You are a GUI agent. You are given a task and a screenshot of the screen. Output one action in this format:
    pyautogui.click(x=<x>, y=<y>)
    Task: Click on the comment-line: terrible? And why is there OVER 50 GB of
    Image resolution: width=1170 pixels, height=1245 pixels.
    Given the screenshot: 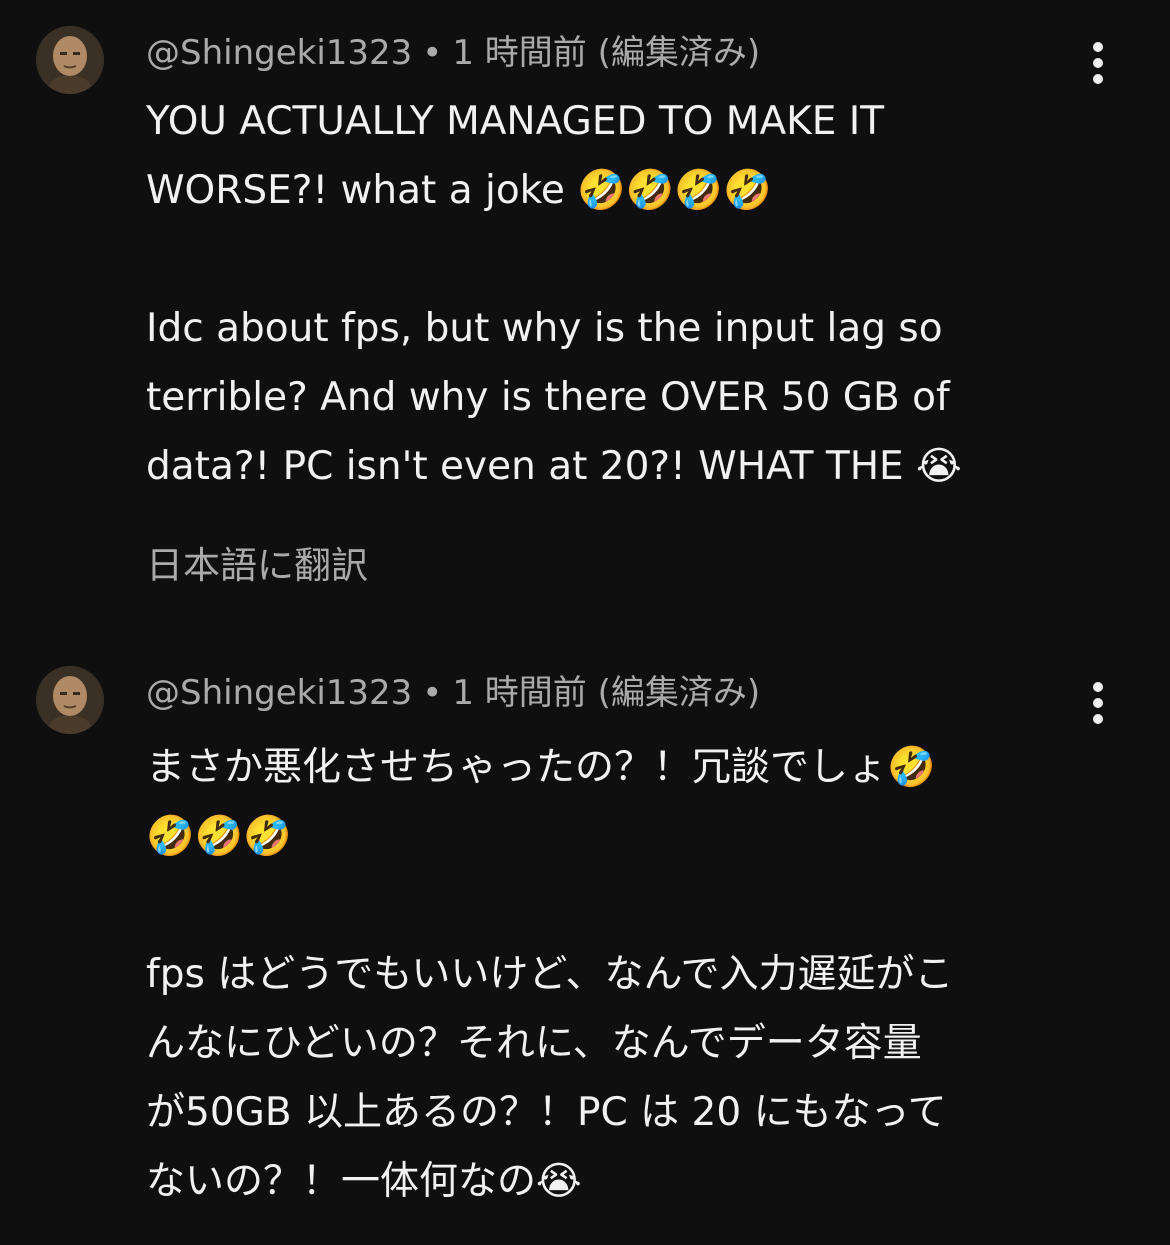 What is the action you would take?
    pyautogui.click(x=548, y=397)
    